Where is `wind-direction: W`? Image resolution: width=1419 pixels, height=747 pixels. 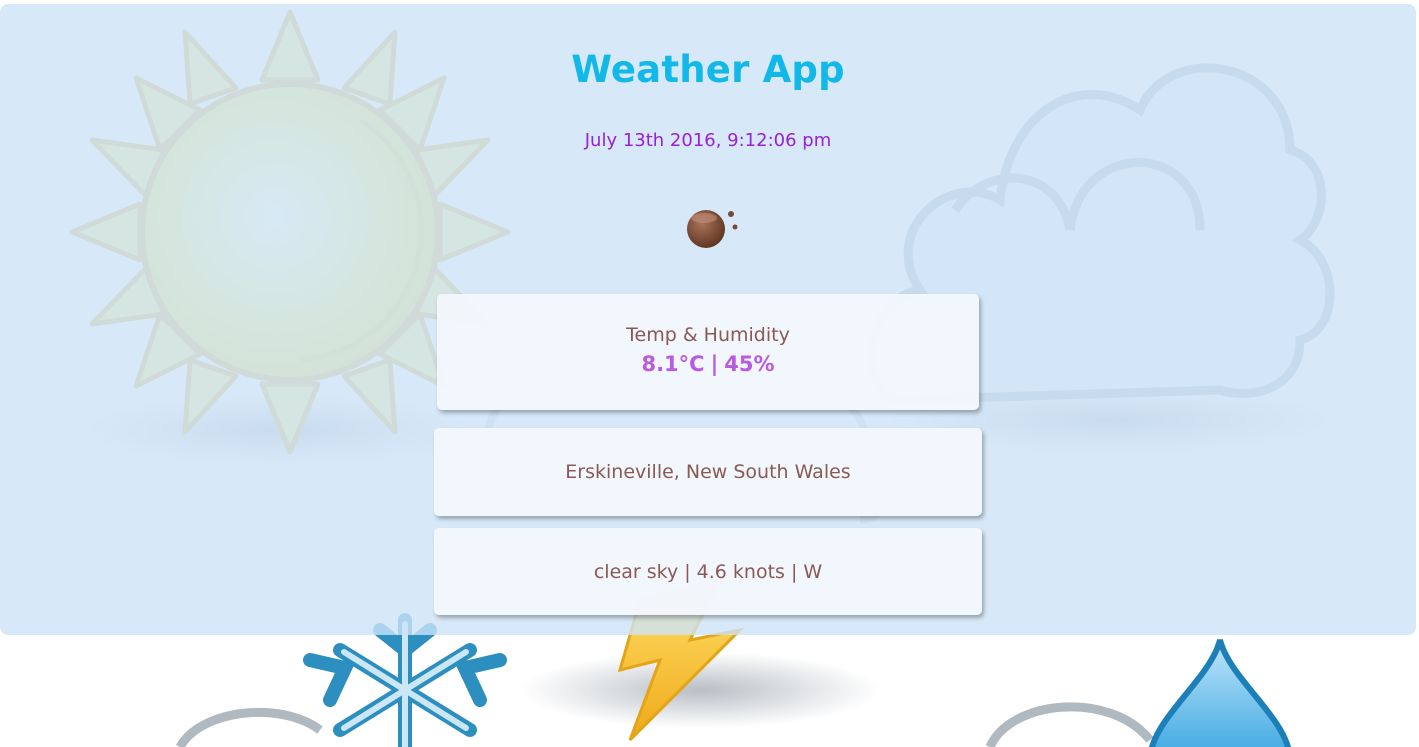
wind-direction: W is located at coordinates (813, 572).